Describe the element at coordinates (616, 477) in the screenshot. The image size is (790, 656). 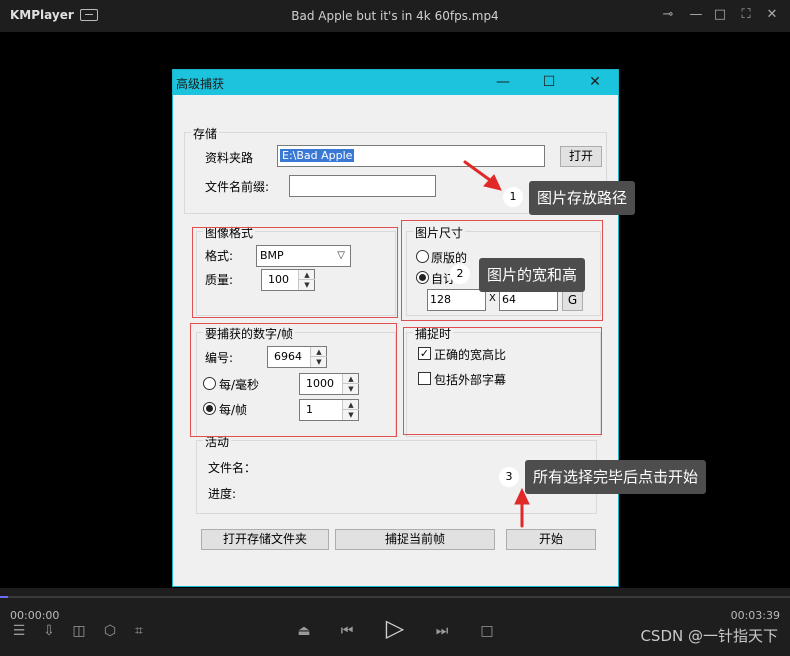
I see `annotation-callout-3: 所有选择完毕后点击开始` at that location.